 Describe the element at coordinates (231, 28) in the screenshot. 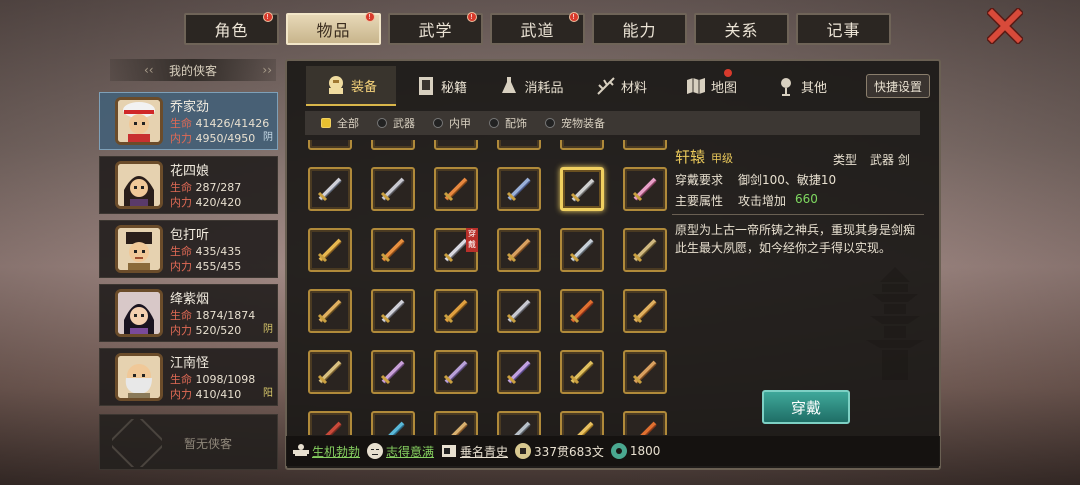

I see `tab-character: 角色!` at that location.